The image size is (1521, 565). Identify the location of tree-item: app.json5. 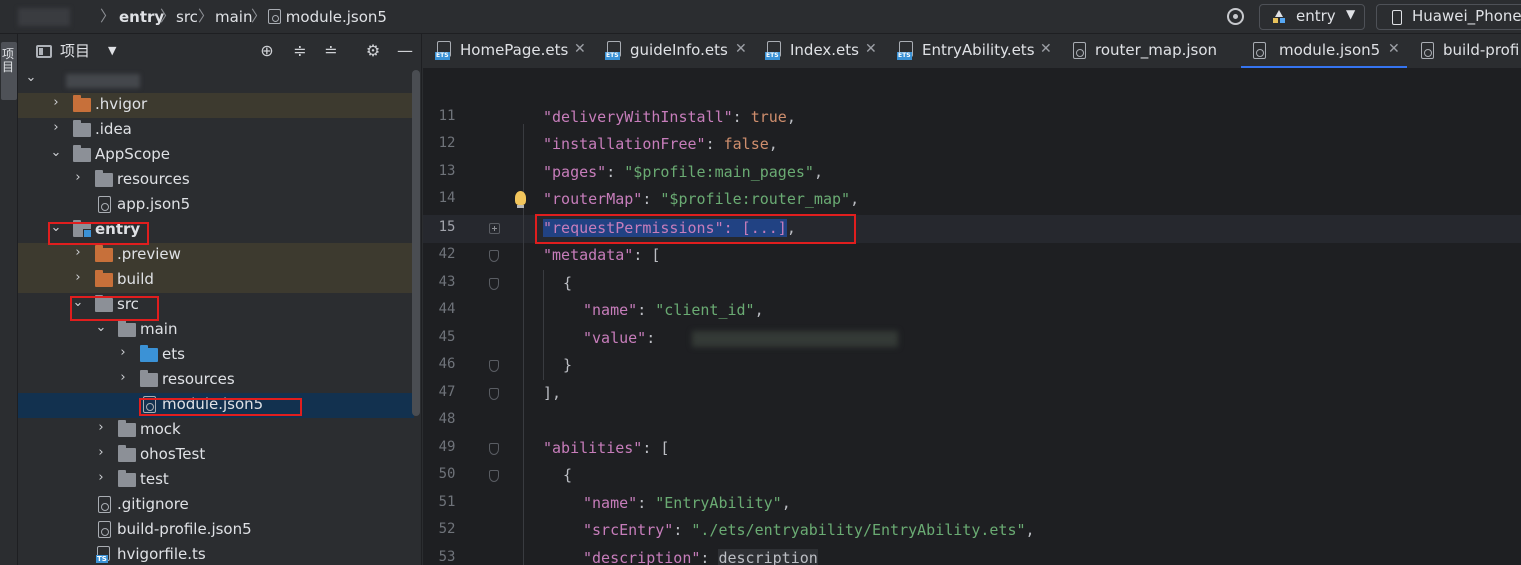
(216, 205).